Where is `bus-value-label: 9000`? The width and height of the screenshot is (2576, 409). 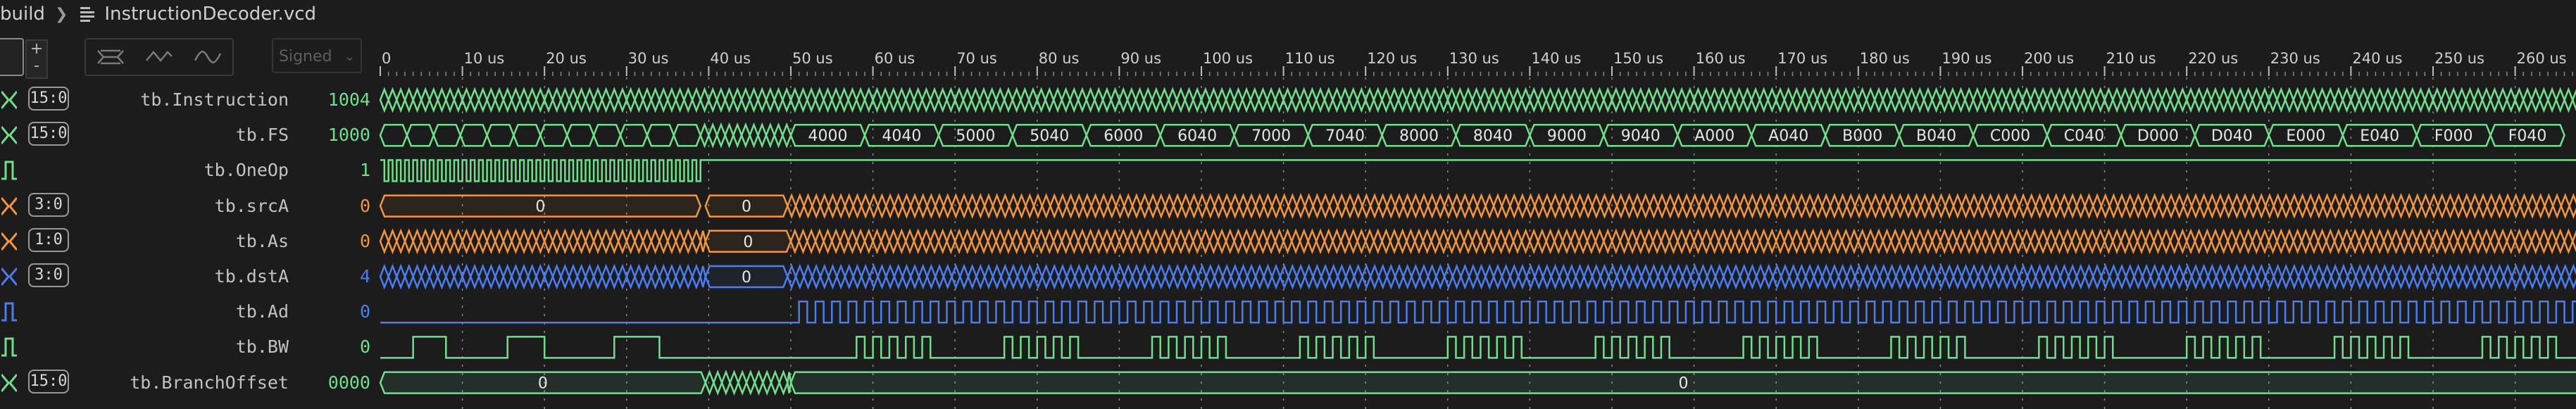
bus-value-label: 9000 is located at coordinates (1567, 136).